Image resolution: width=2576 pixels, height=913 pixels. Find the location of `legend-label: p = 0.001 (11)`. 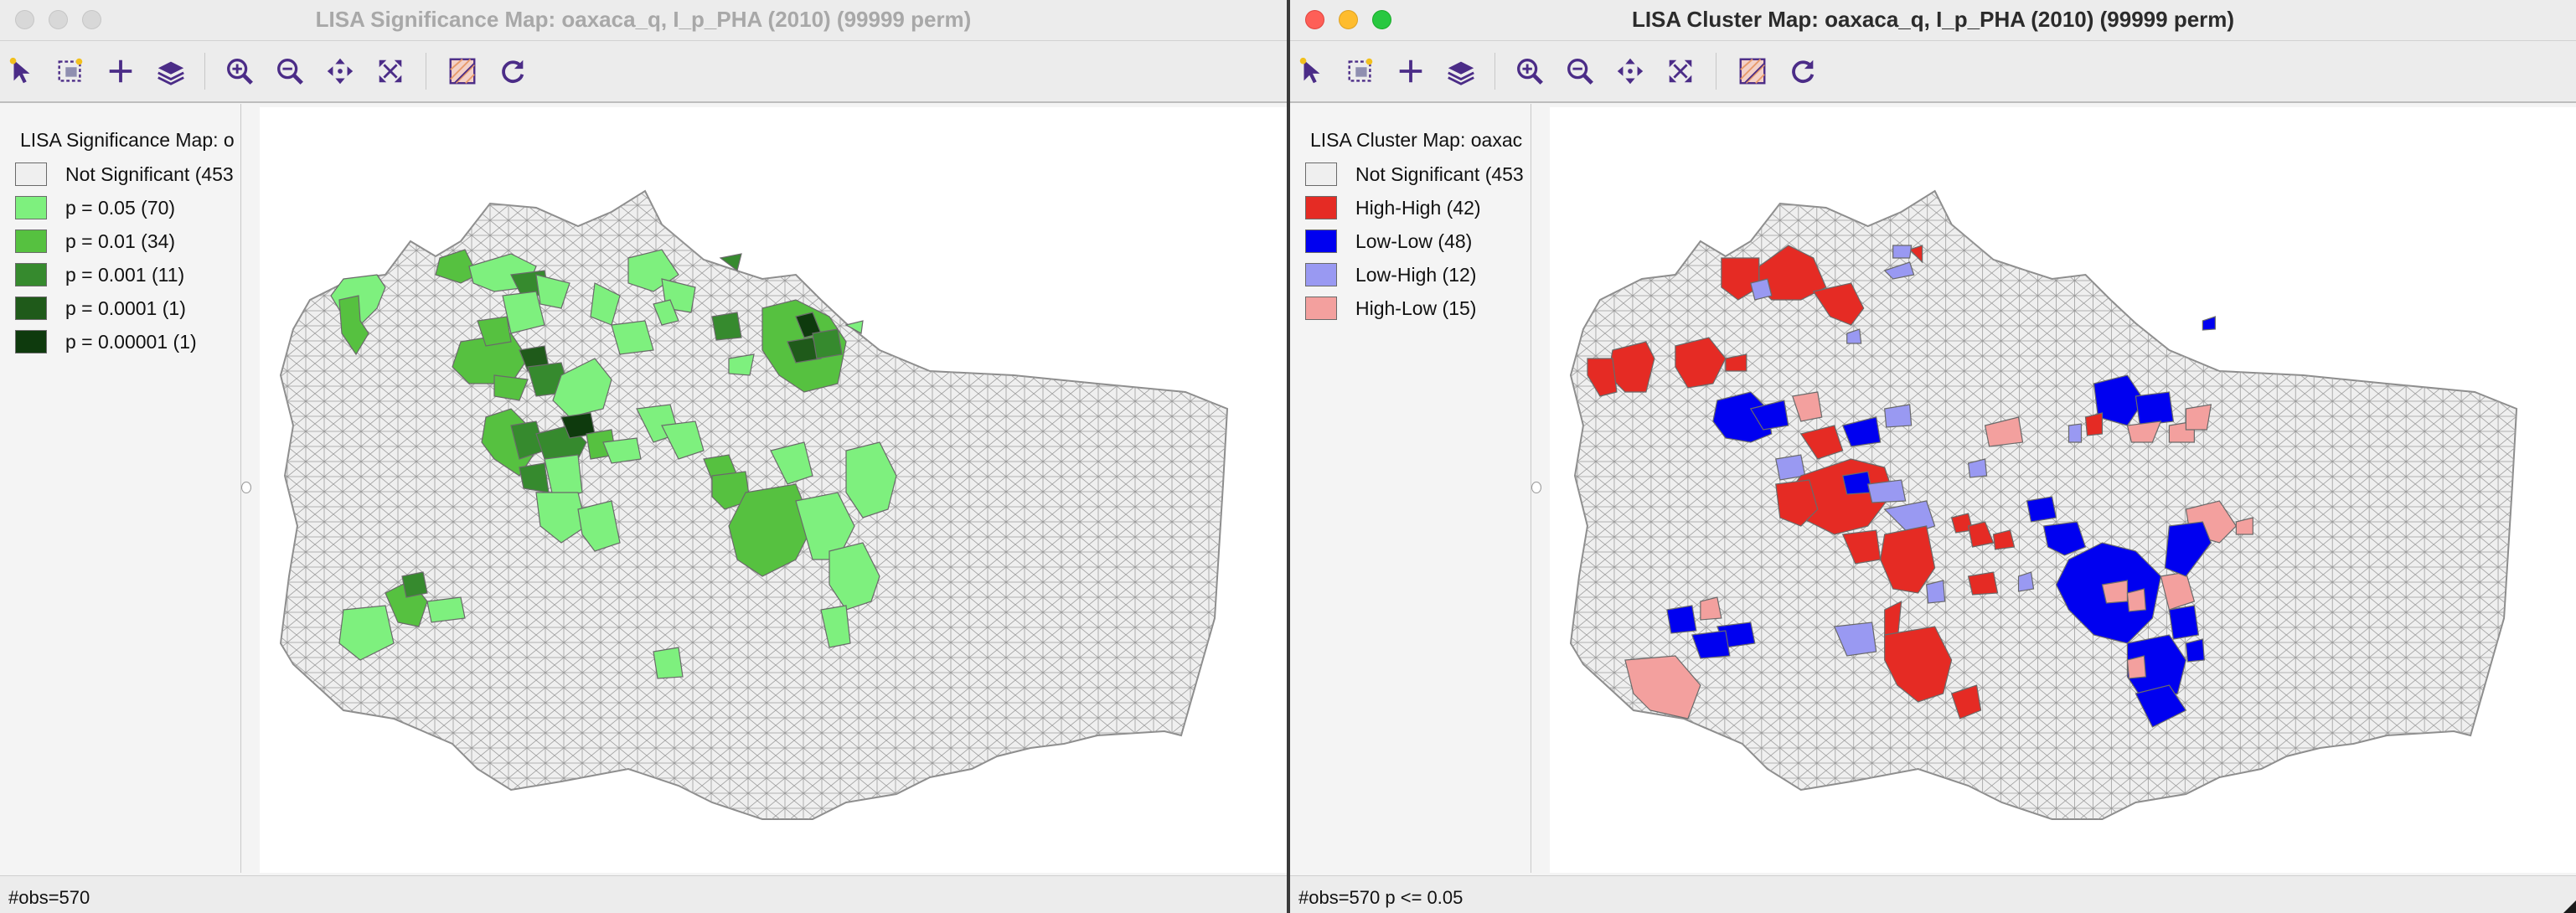

legend-label: p = 0.001 (11) is located at coordinates (125, 274).